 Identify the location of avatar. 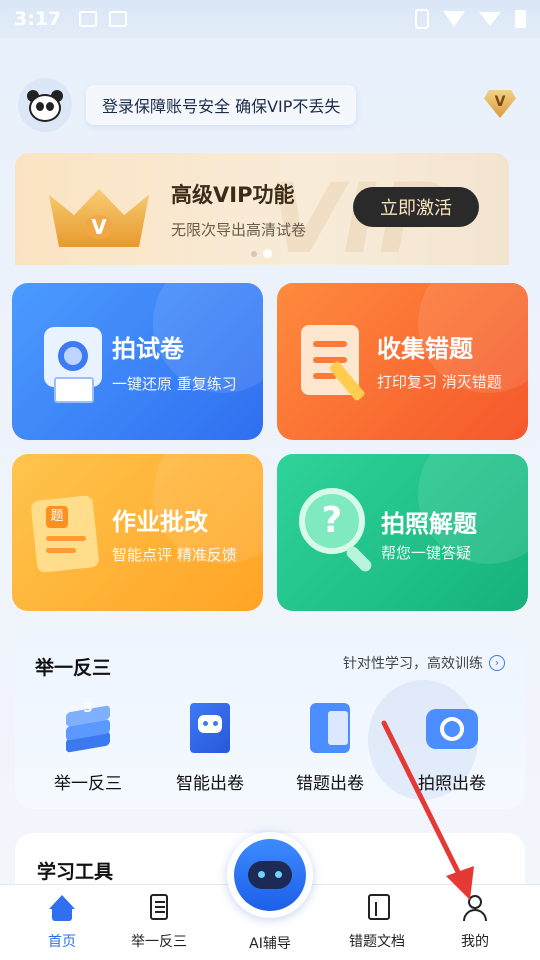
(45, 105).